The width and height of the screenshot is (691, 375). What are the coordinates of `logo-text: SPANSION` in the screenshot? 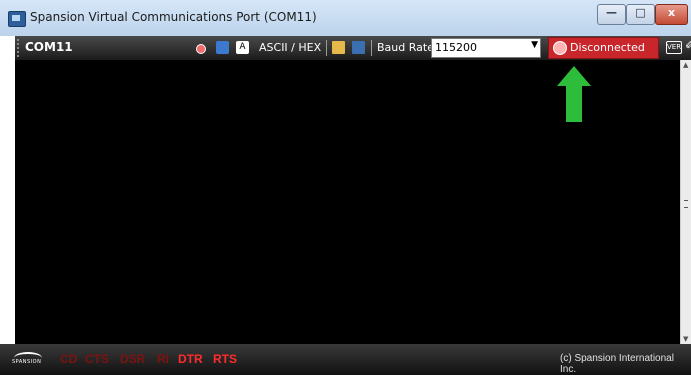 It's located at (27, 362).